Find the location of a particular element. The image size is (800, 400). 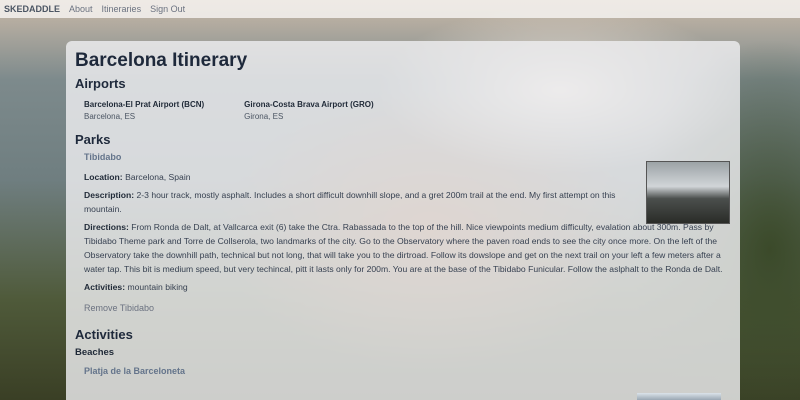

activity-category: Beaches is located at coordinates (95, 352).